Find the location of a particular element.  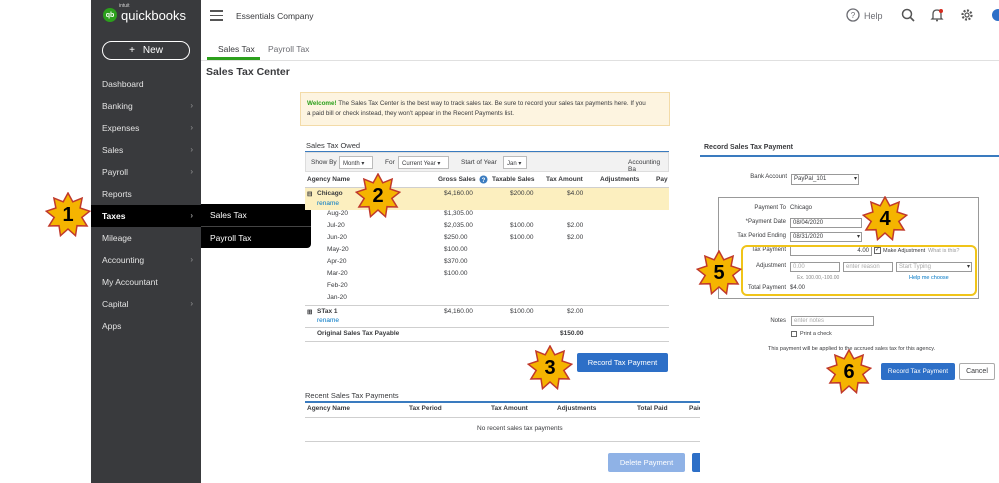

callout-star-2: 2 is located at coordinates (378, 196).